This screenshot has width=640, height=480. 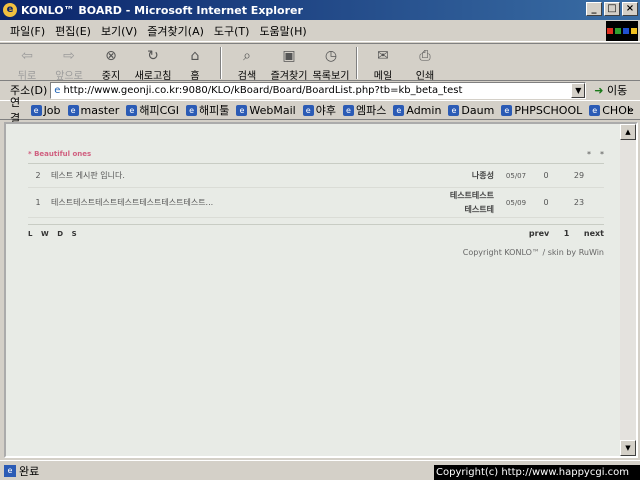 I want to click on stop-button: ⊗ 중지, so click(x=111, y=64).